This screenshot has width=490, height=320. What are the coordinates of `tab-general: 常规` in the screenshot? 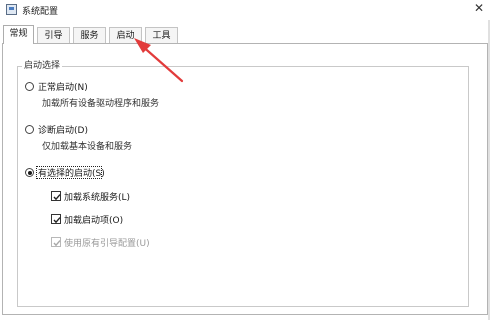 It's located at (18, 34).